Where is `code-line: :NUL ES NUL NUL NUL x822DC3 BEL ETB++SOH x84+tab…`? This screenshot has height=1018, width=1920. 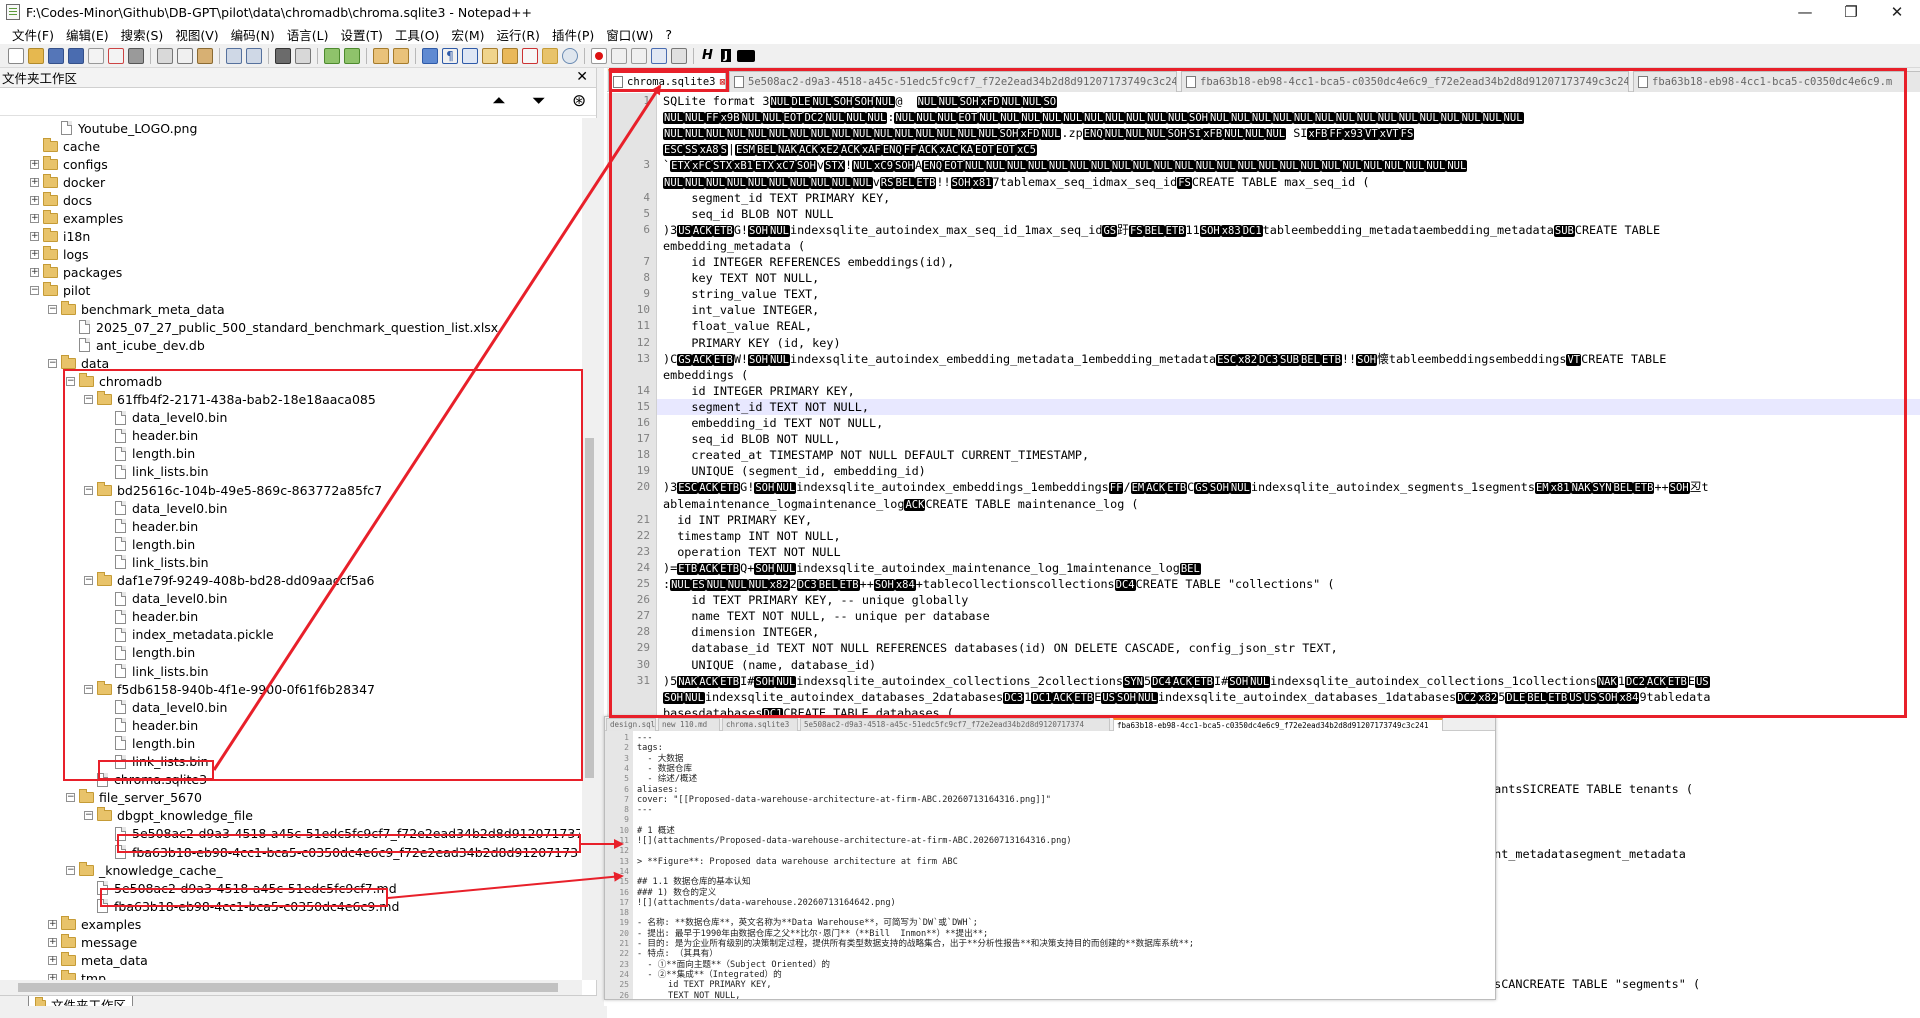
code-line: :NUL ES NUL NUL NUL x822DC3 BEL ETB++SOH x84+tab… is located at coordinates (1288, 584).